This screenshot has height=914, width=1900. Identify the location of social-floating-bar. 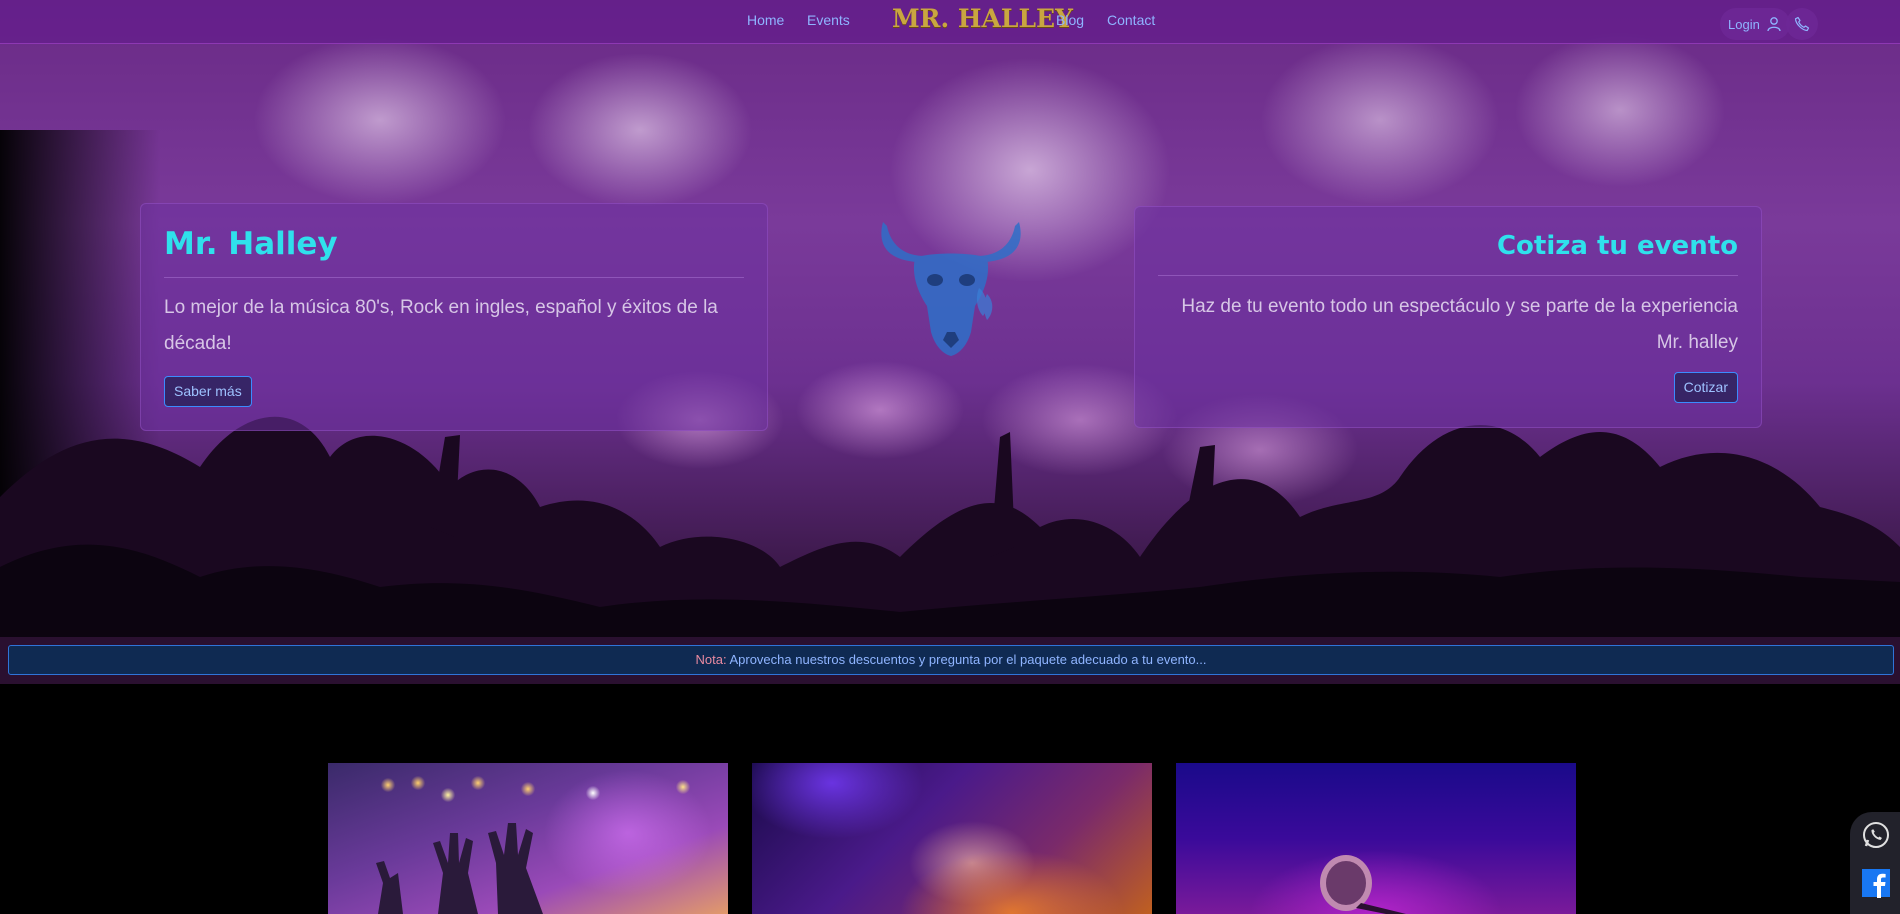
(1875, 863).